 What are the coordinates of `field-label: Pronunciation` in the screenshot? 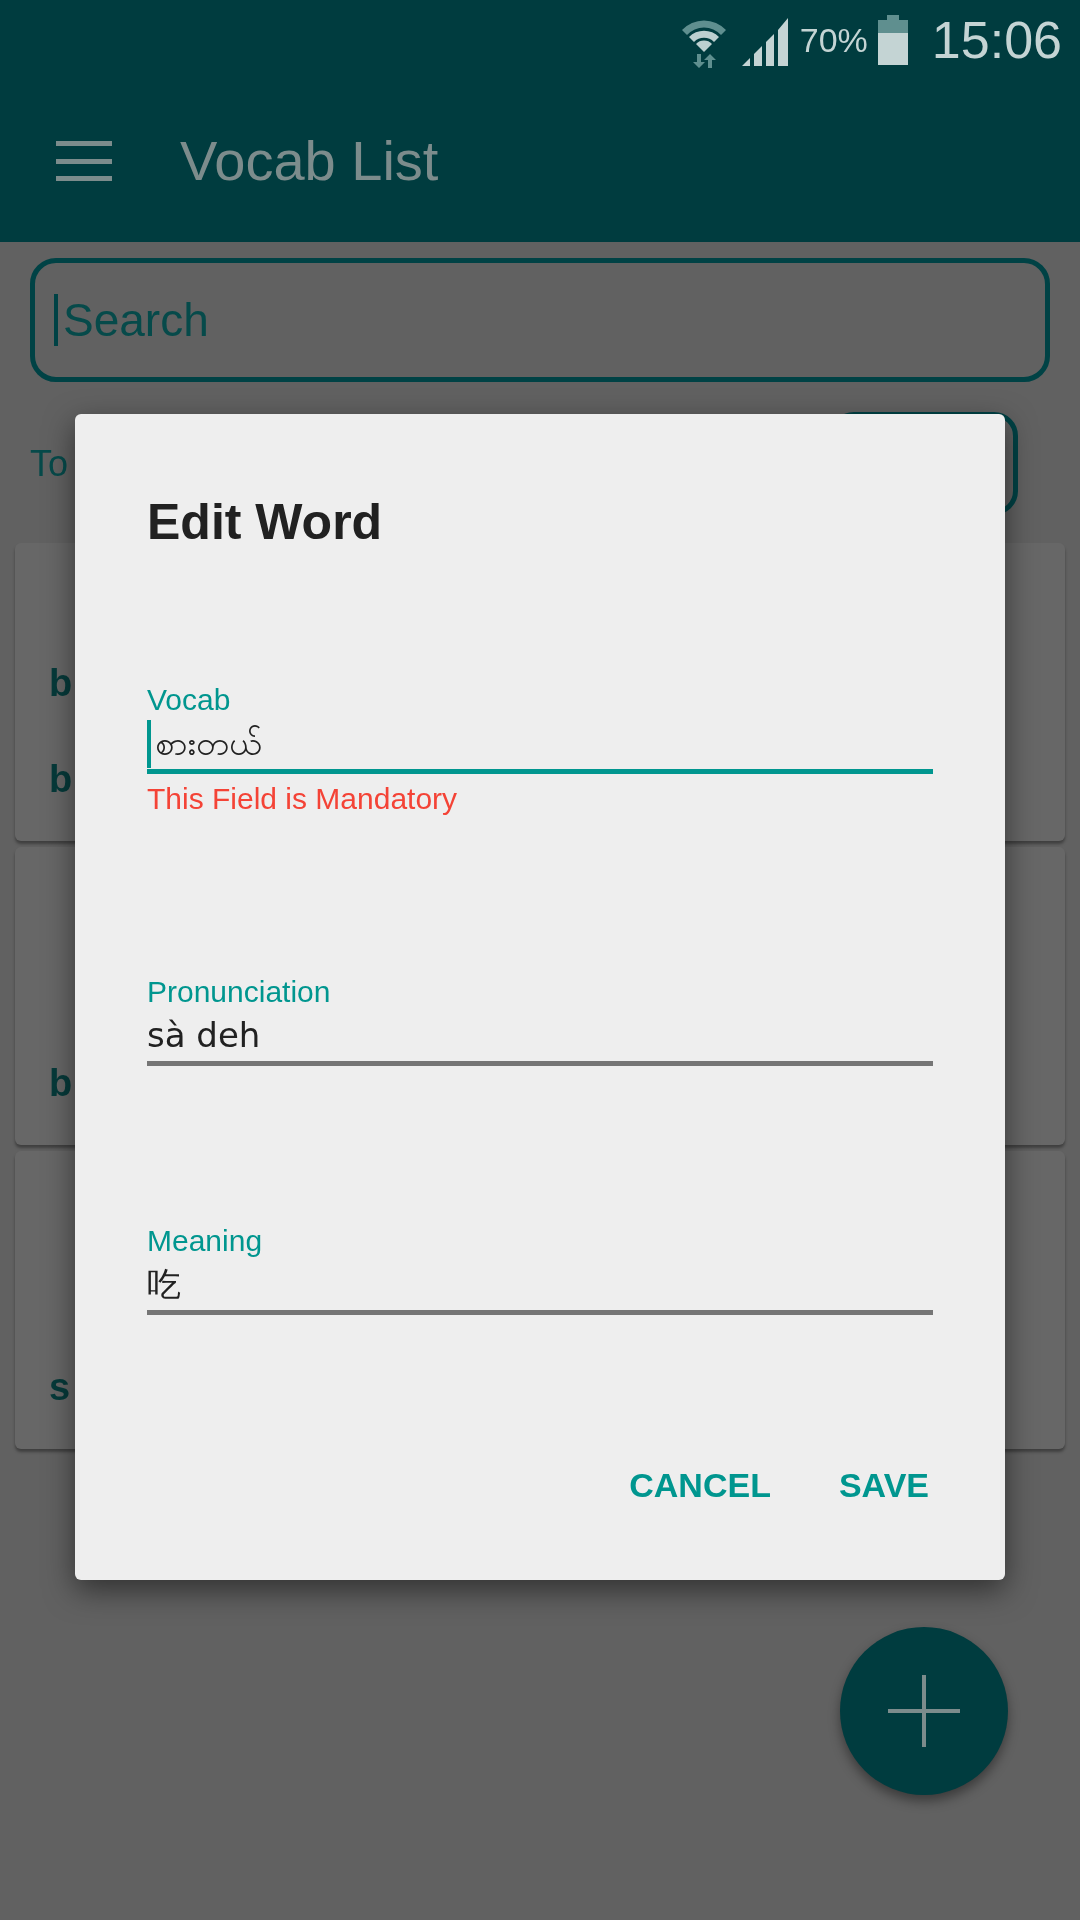 It's located at (239, 992).